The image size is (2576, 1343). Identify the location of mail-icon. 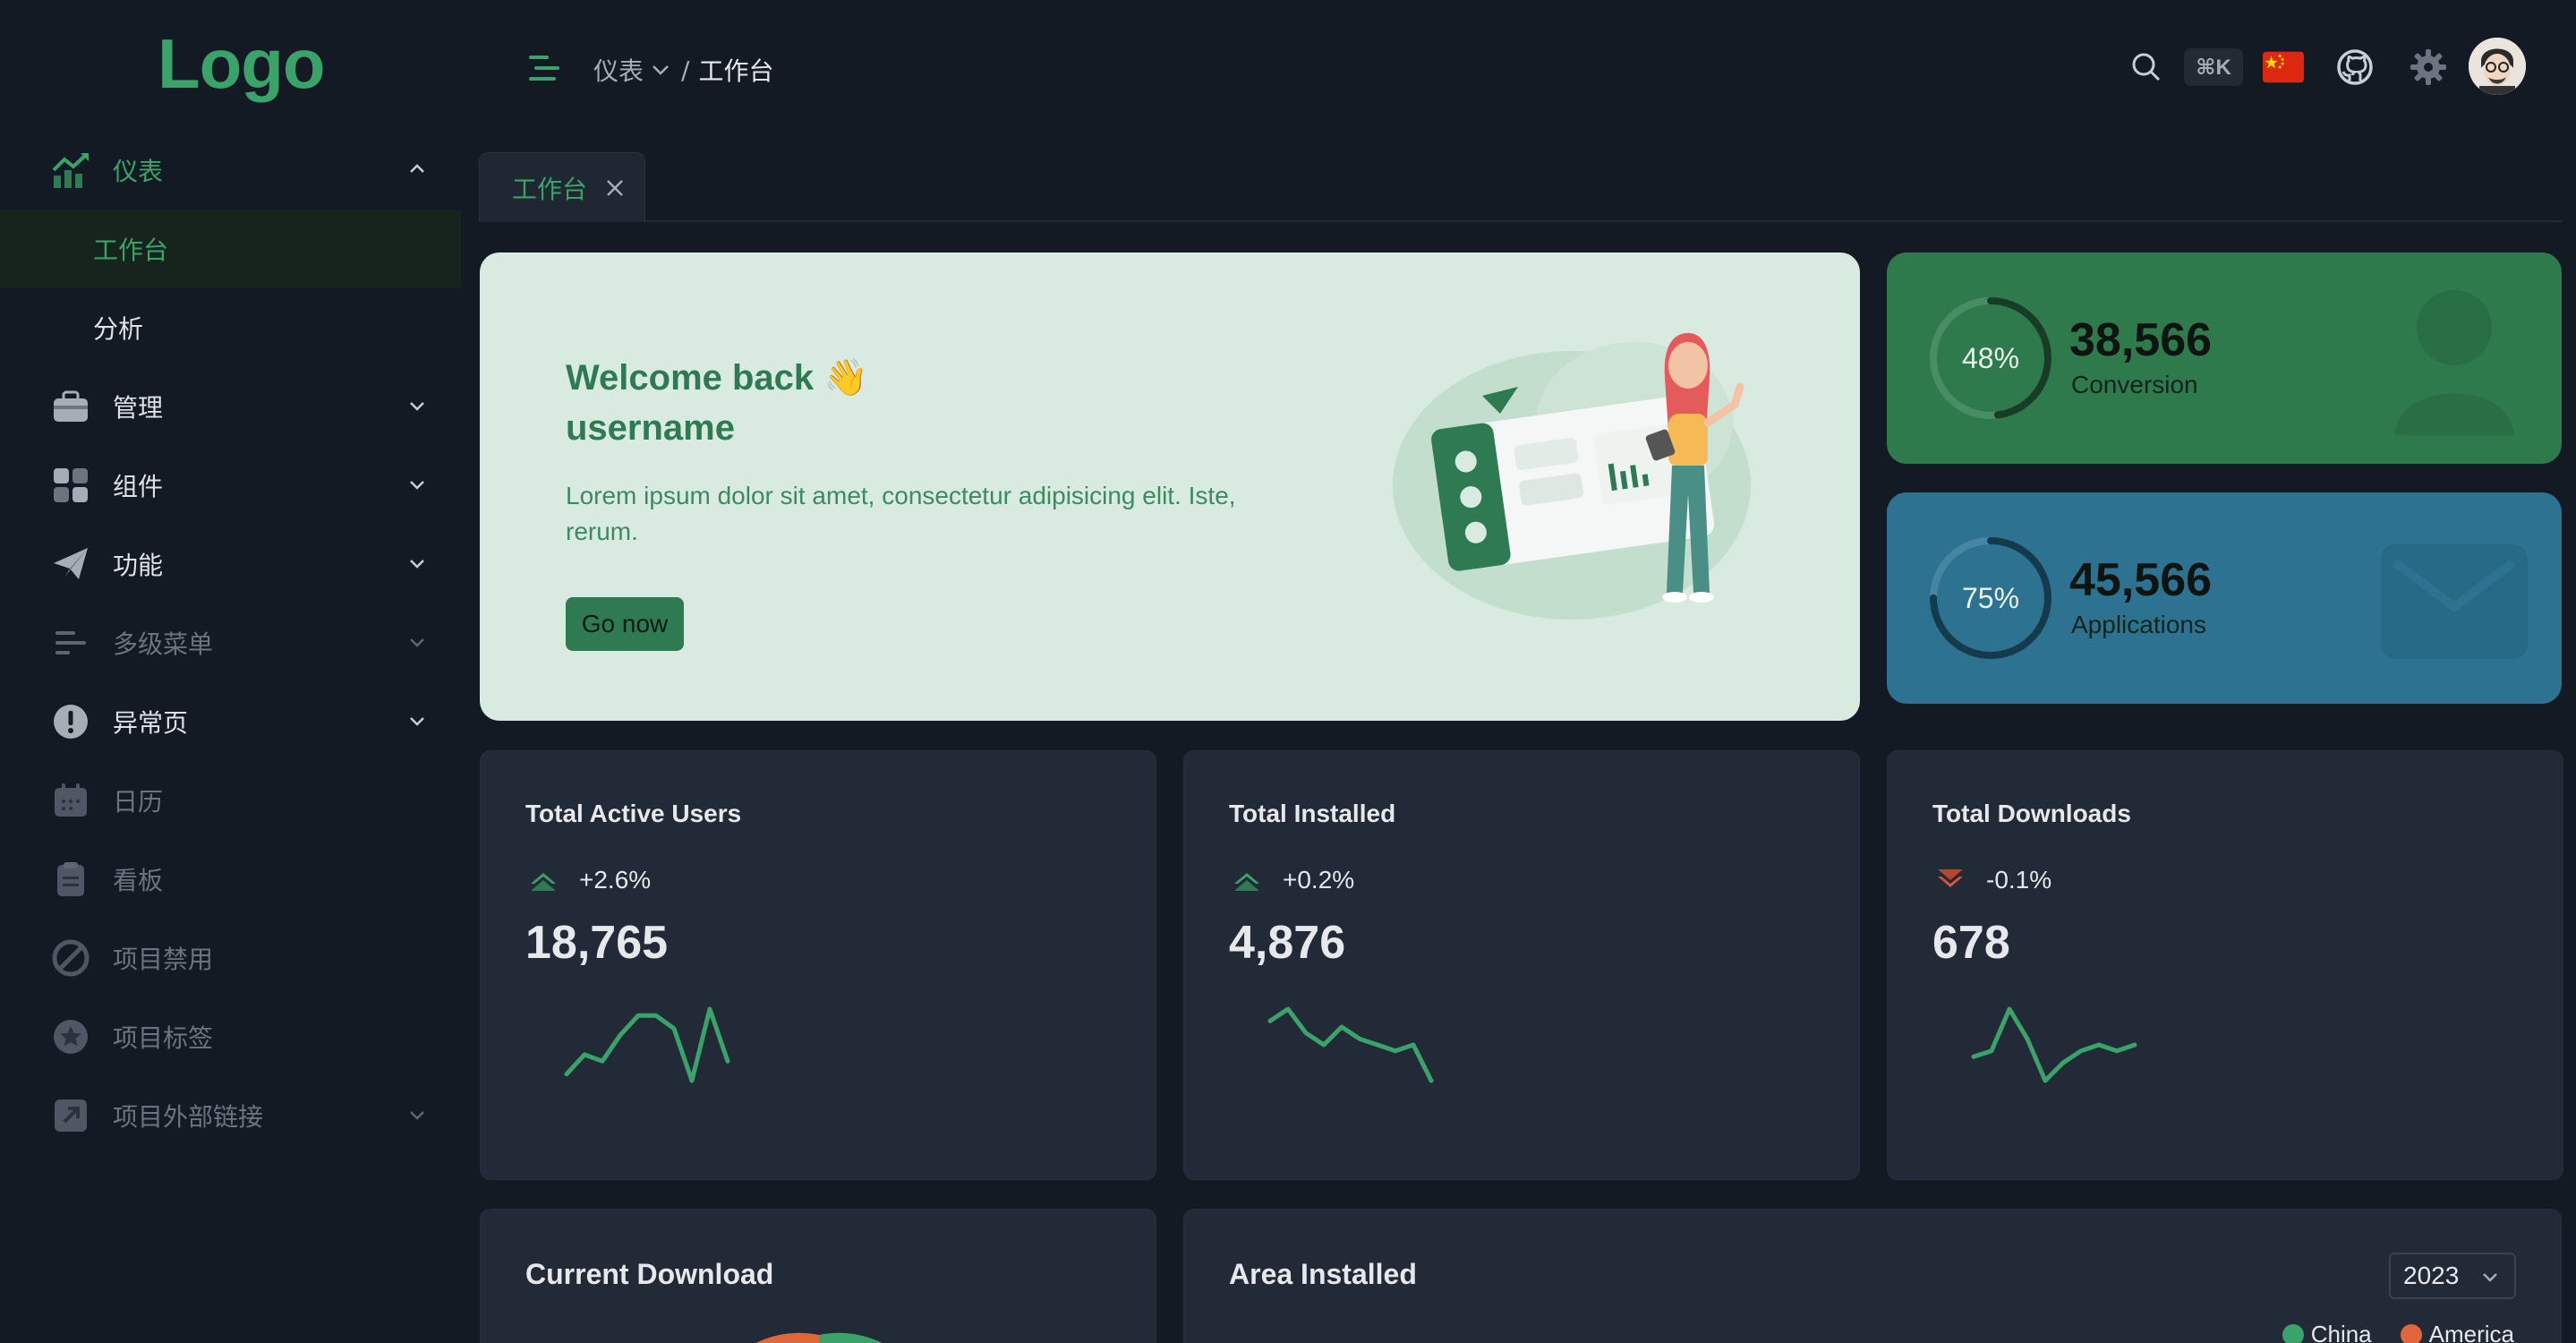
(2454, 601).